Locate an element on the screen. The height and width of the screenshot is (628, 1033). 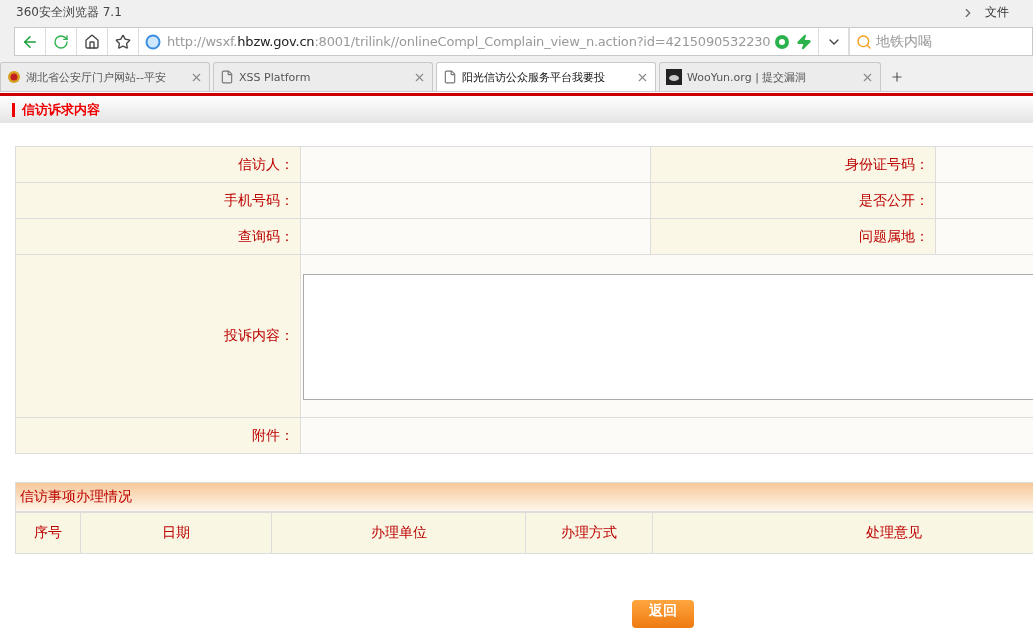
section-title: 信访诉求内容 is located at coordinates (56, 109).